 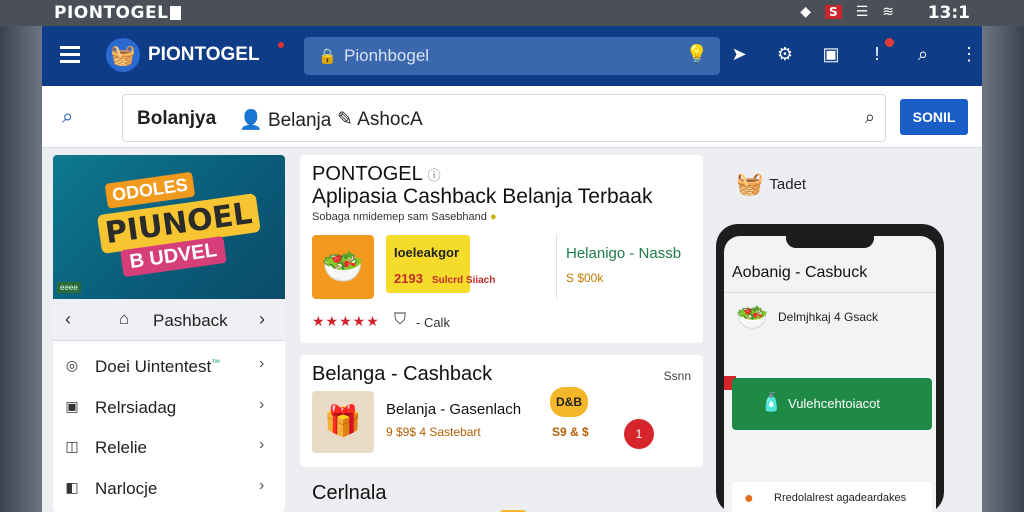 What do you see at coordinates (346, 321) in the screenshot?
I see `rating-stars: ★★★★★` at bounding box center [346, 321].